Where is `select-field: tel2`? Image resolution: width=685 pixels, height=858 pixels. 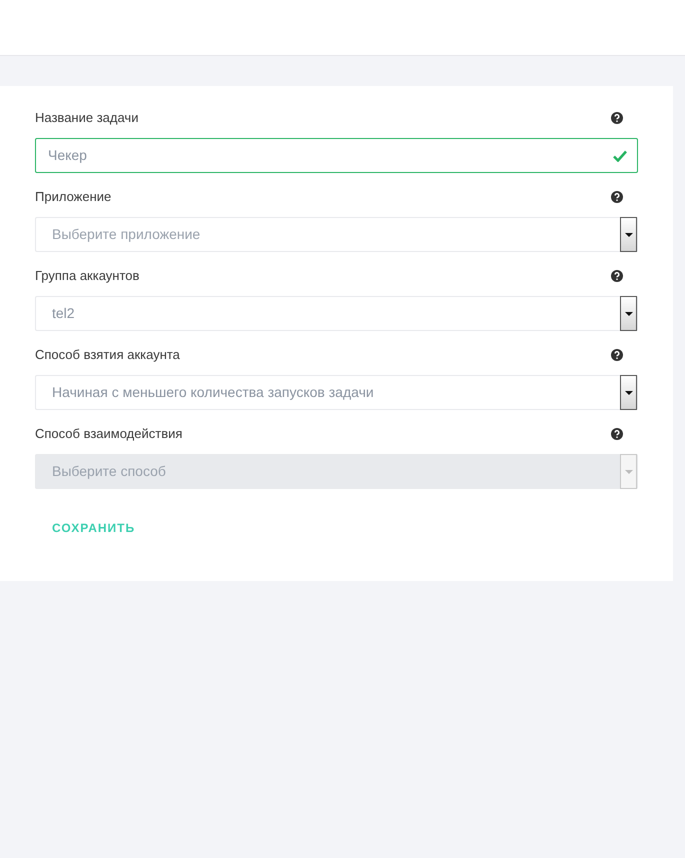
select-field: tel2 is located at coordinates (336, 313).